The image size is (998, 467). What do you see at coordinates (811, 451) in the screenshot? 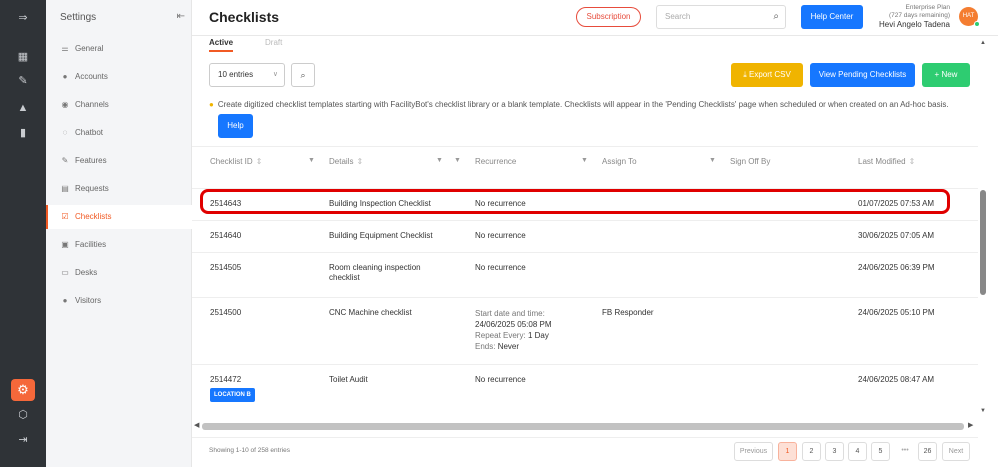
I see `page-button-2: 2` at bounding box center [811, 451].